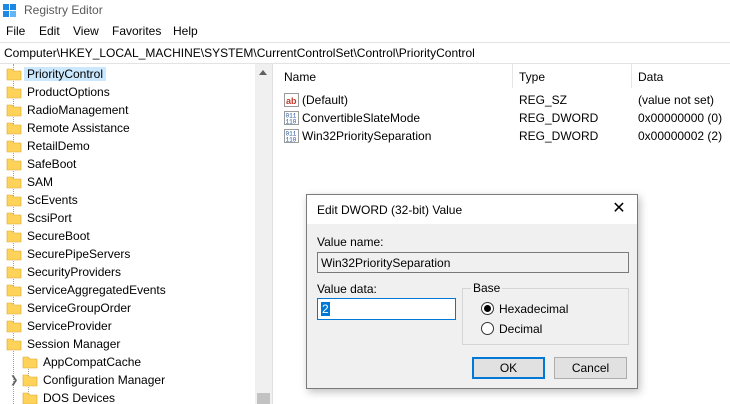 The height and width of the screenshot is (404, 730). Describe the element at coordinates (395, 76) in the screenshot. I see `column-header-name: Name` at that location.